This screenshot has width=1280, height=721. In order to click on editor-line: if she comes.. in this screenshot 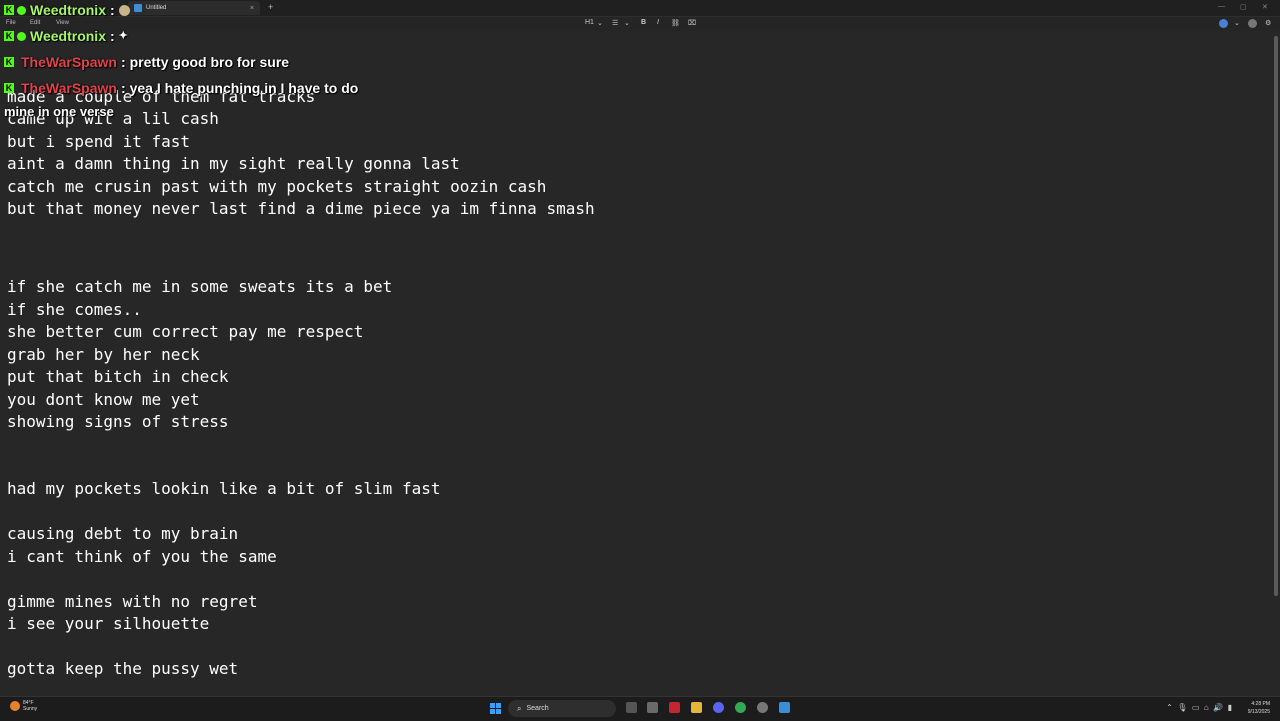, I will do `click(74, 309)`.